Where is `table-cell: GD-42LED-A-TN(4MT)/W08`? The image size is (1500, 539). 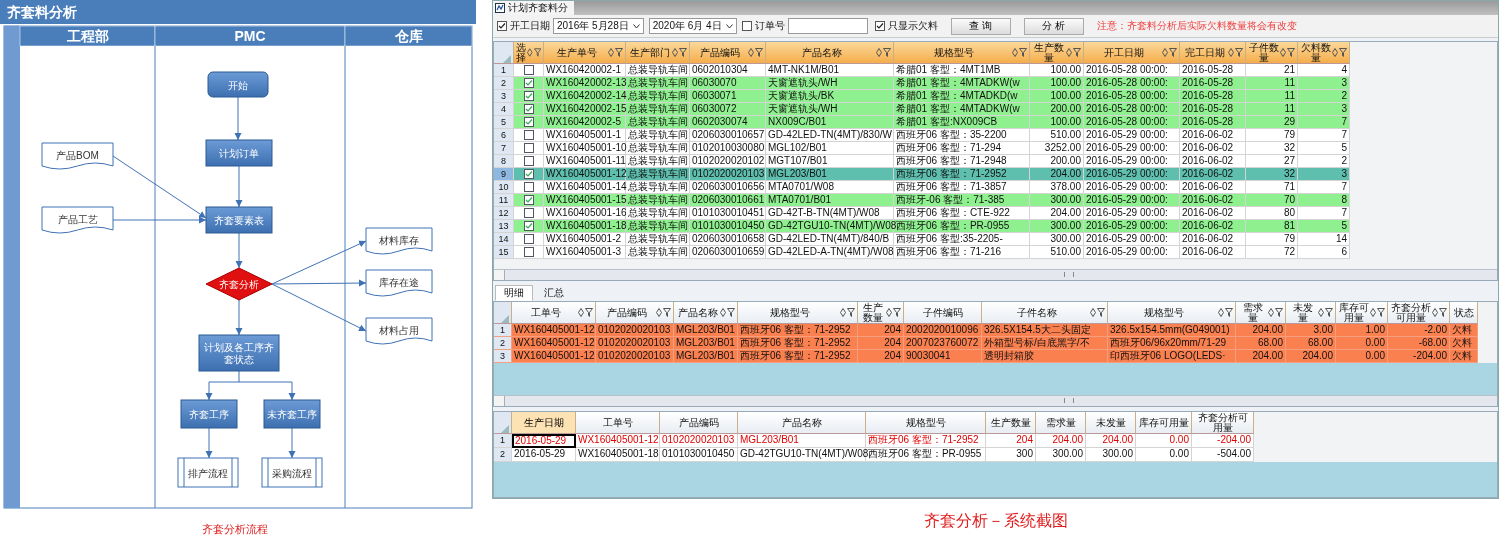 table-cell: GD-42LED-A-TN(4MT)/W08 is located at coordinates (830, 252).